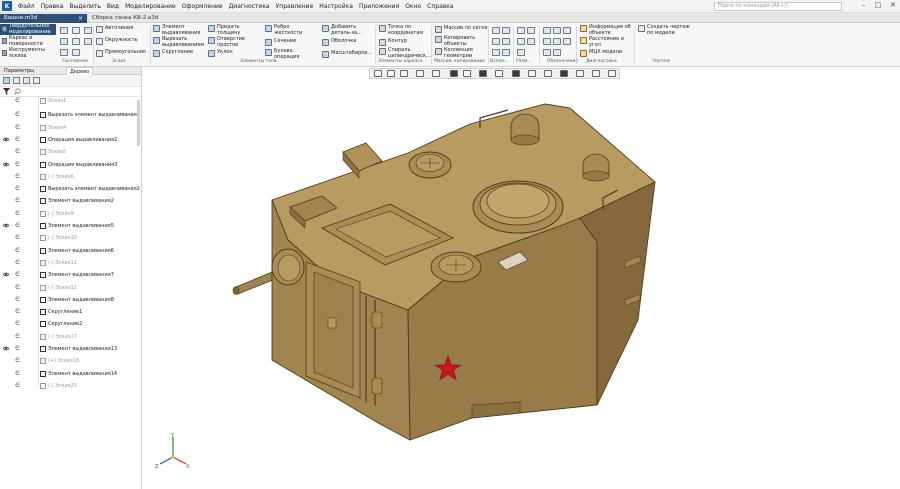  Describe the element at coordinates (596, 73) in the screenshot. I see `measure-icon` at that location.